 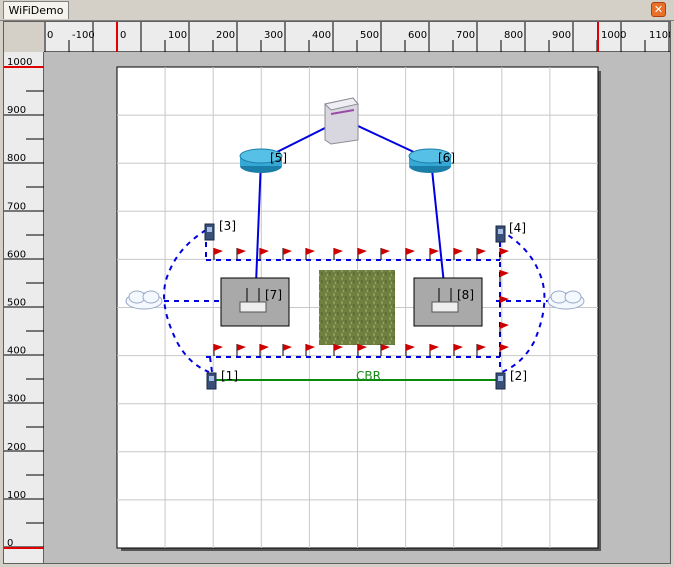 I want to click on hruler-label: 1000, so click(x=613, y=35).